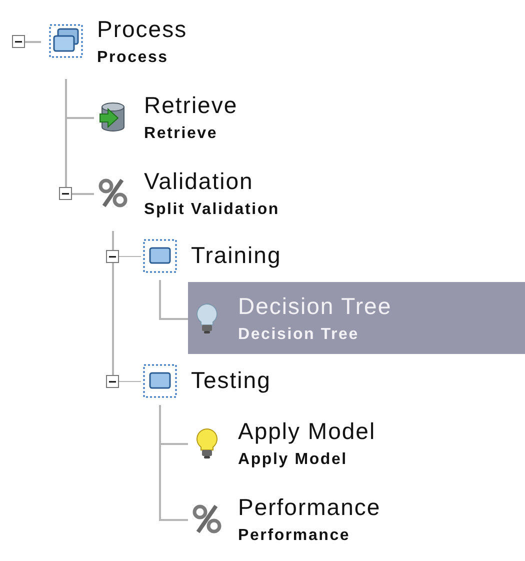 This screenshot has width=525, height=561. What do you see at coordinates (236, 255) in the screenshot?
I see `node-title: Training` at bounding box center [236, 255].